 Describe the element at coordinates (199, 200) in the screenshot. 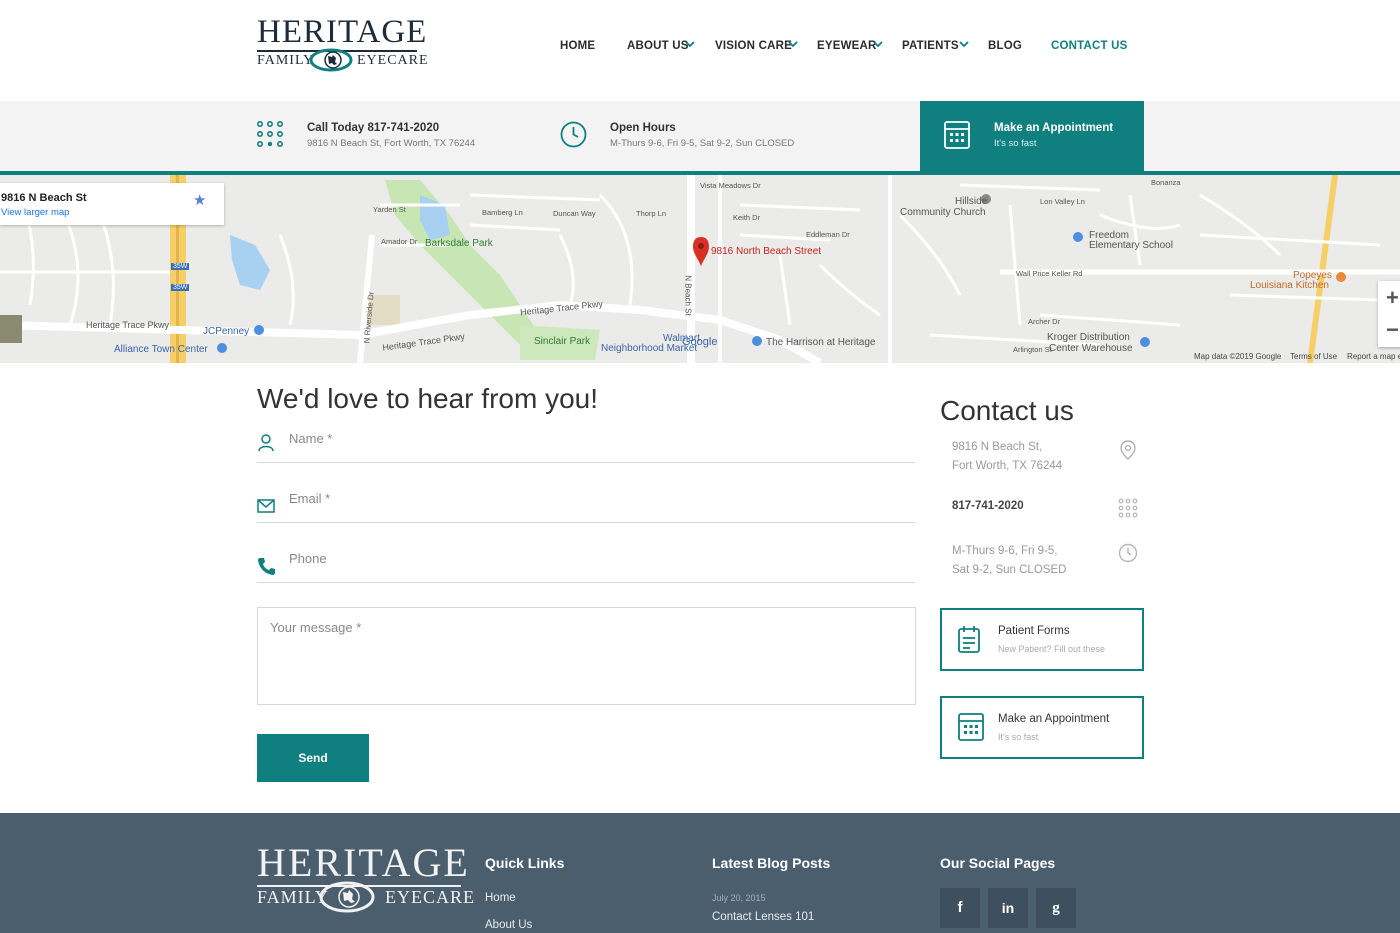

I see `star-icon: ★` at that location.